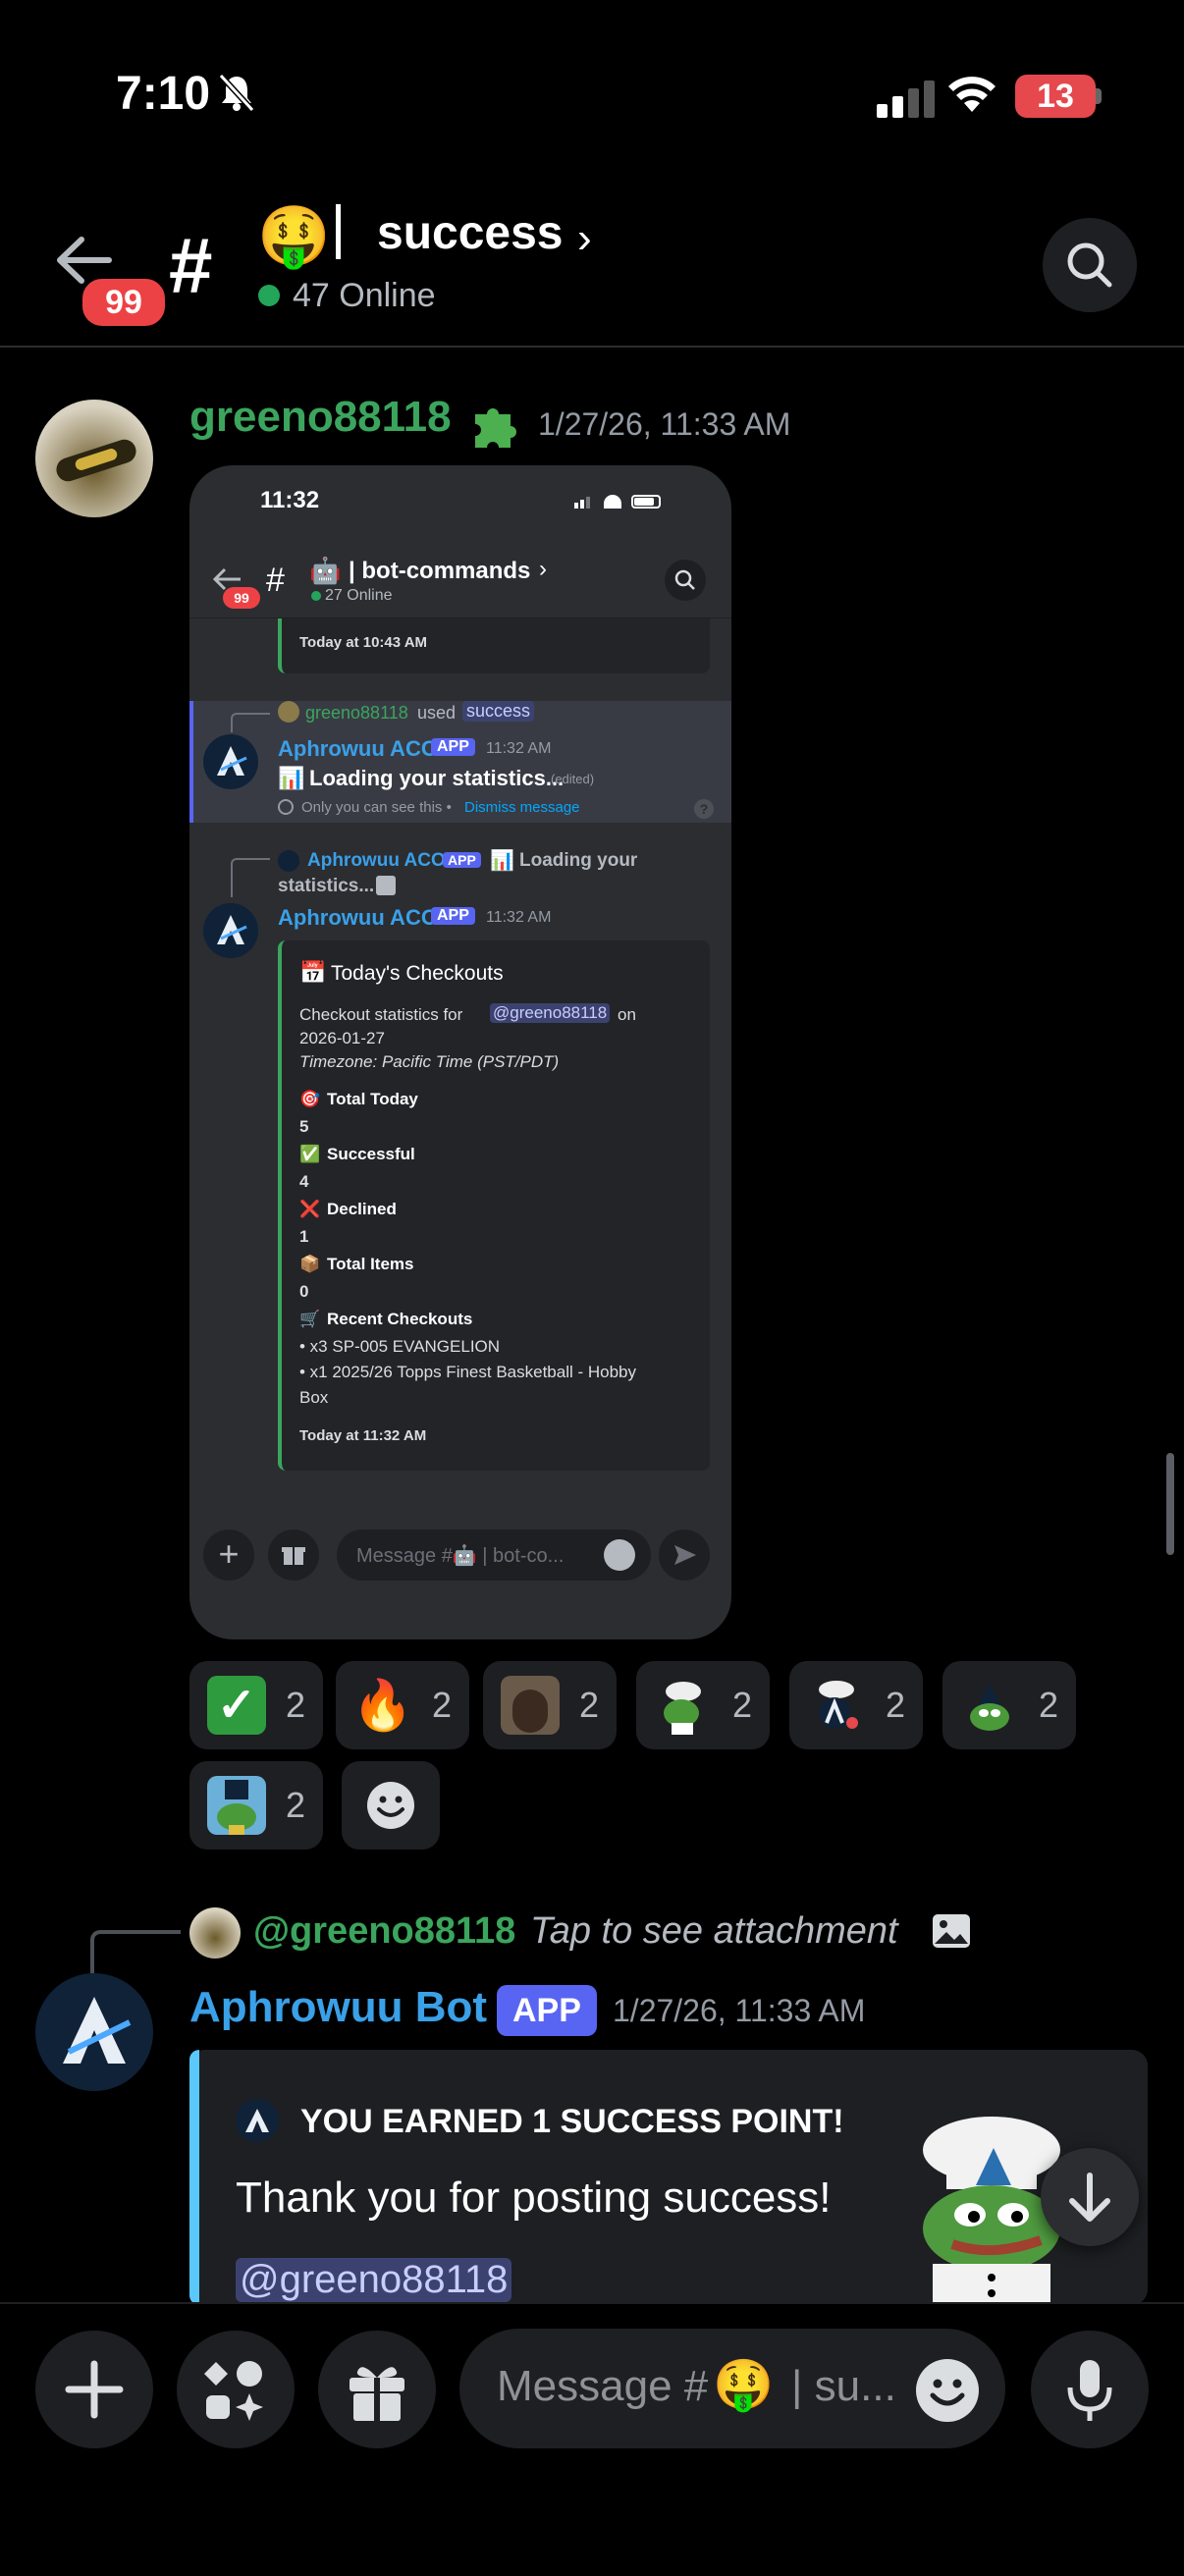 This screenshot has width=1184, height=2576. I want to click on header-divider, so click(592, 347).